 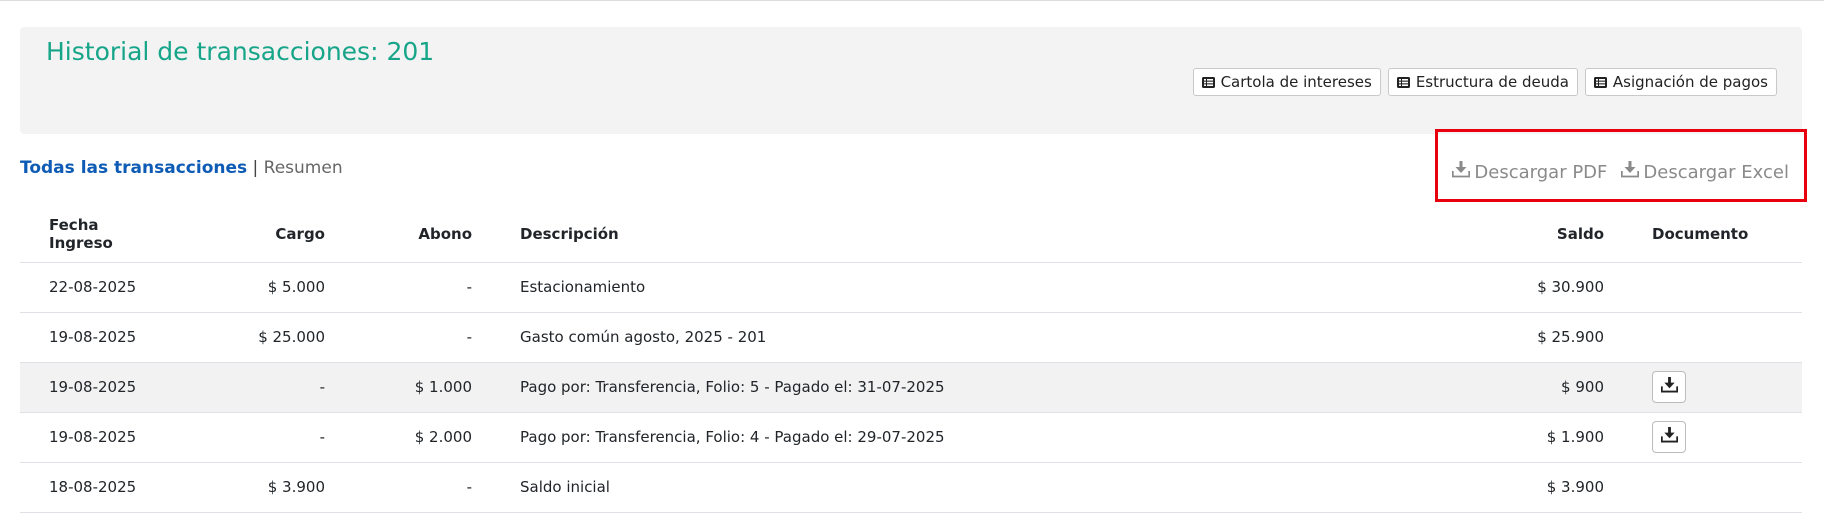 What do you see at coordinates (1522, 387) in the screenshot?
I see `cell-saldo: $ 900` at bounding box center [1522, 387].